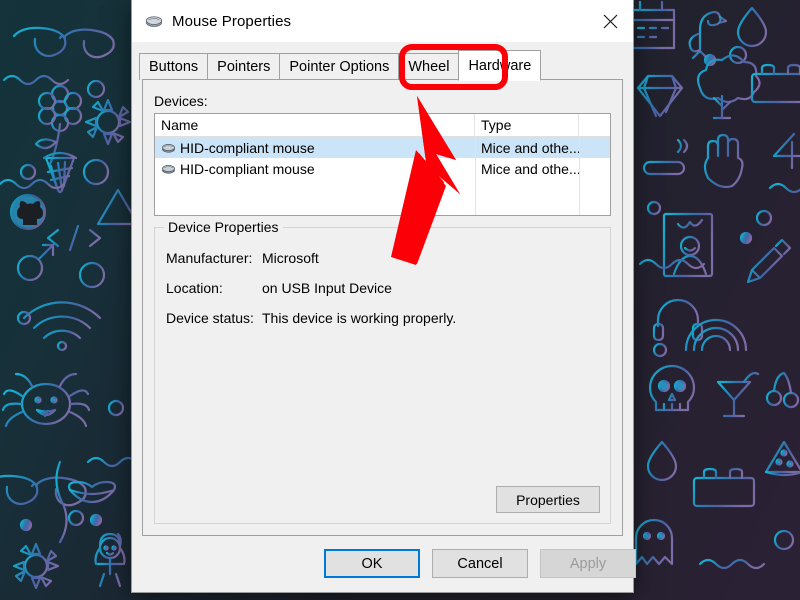 This screenshot has height=600, width=800. Describe the element at coordinates (223, 227) in the screenshot. I see `group-title: Device Properties` at that location.